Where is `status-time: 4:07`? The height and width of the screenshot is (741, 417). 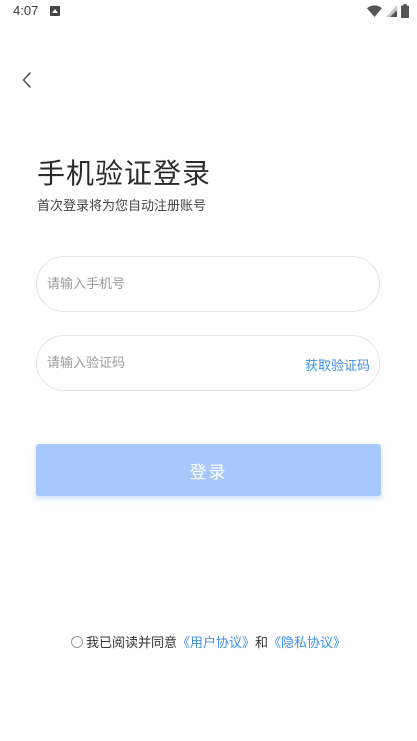 status-time: 4:07 is located at coordinates (26, 10).